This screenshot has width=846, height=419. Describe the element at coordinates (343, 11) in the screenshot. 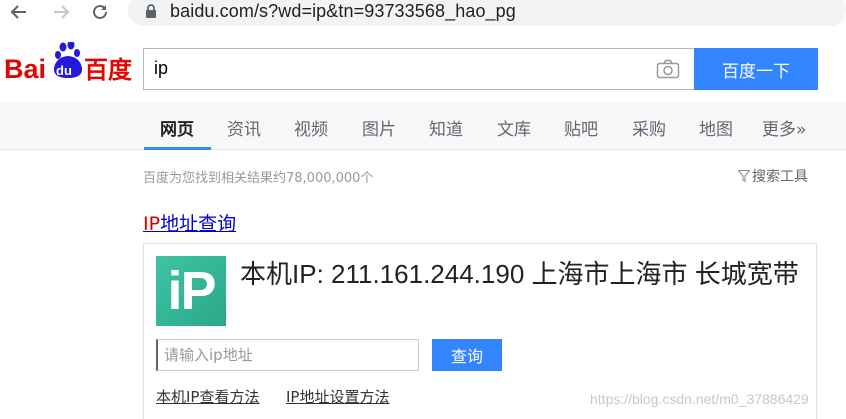

I see `url-text: baidu.com/s?wd=ip&tn=93733568_hao_pg` at that location.